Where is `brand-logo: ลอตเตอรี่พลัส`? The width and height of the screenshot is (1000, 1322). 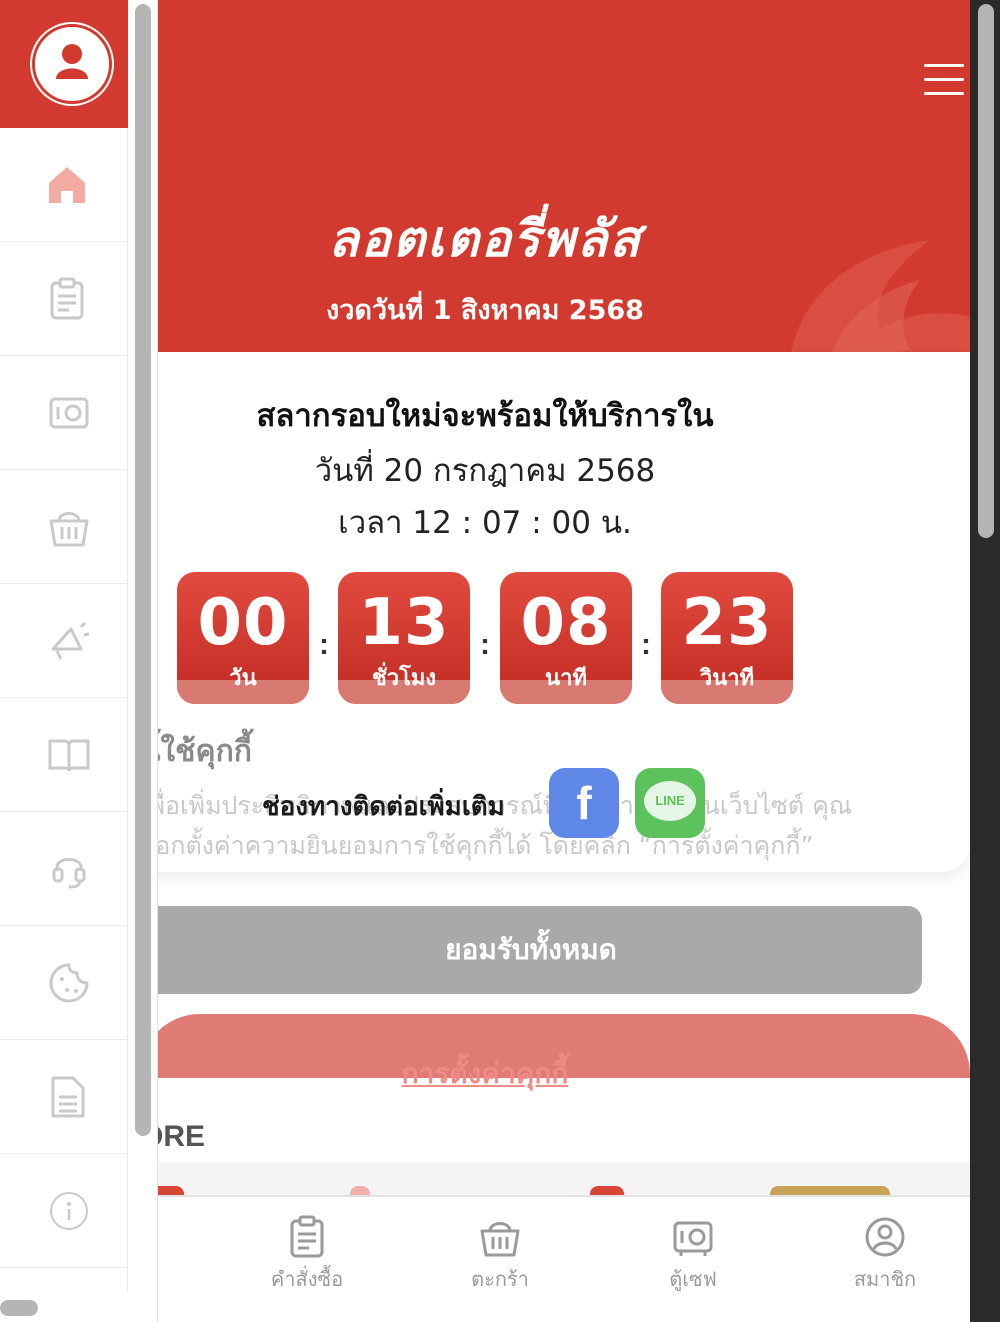
brand-logo: ลอตเตอรี่พลัส is located at coordinates (485, 239).